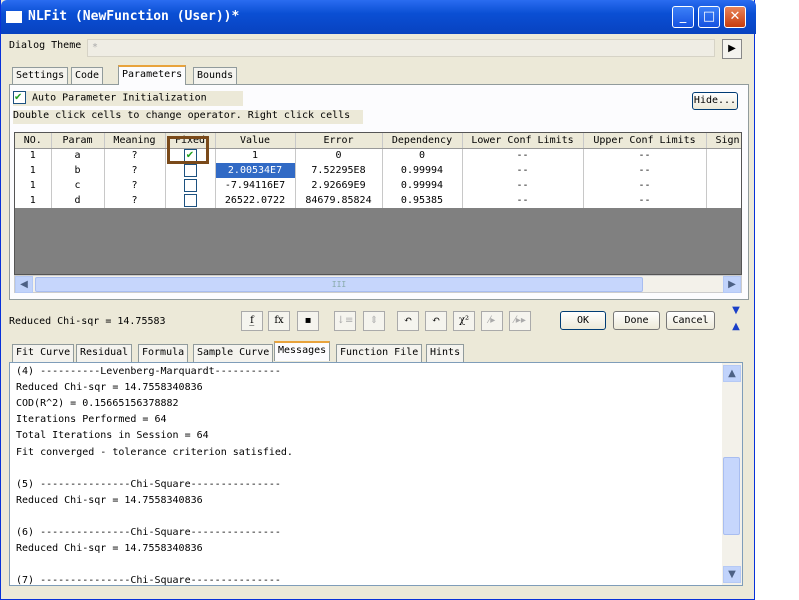 This screenshot has height=600, width=799. Describe the element at coordinates (379, 353) in the screenshot. I see `tab-function-file: Function File` at that location.